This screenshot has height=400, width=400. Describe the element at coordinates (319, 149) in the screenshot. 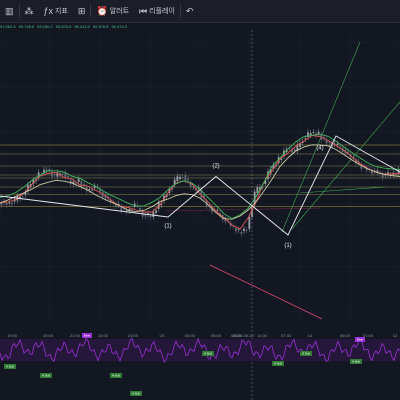

I see `wave-label: (4)` at that location.